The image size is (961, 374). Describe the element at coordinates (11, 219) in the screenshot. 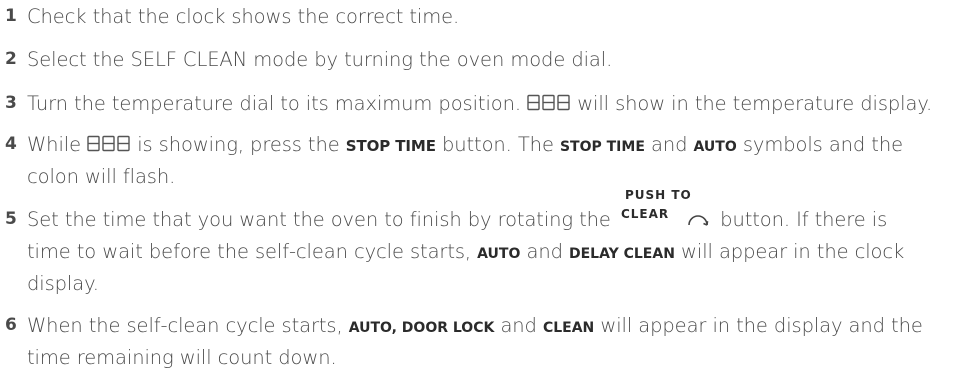

I see `step-number: 5` at that location.